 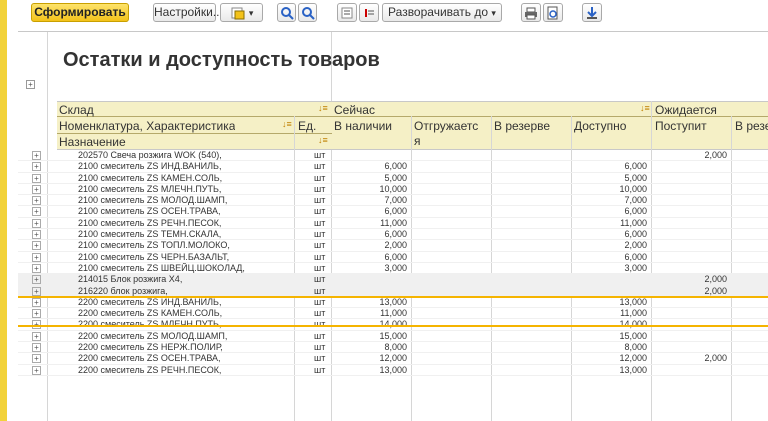 I want to click on preview-button, so click(x=553, y=12).